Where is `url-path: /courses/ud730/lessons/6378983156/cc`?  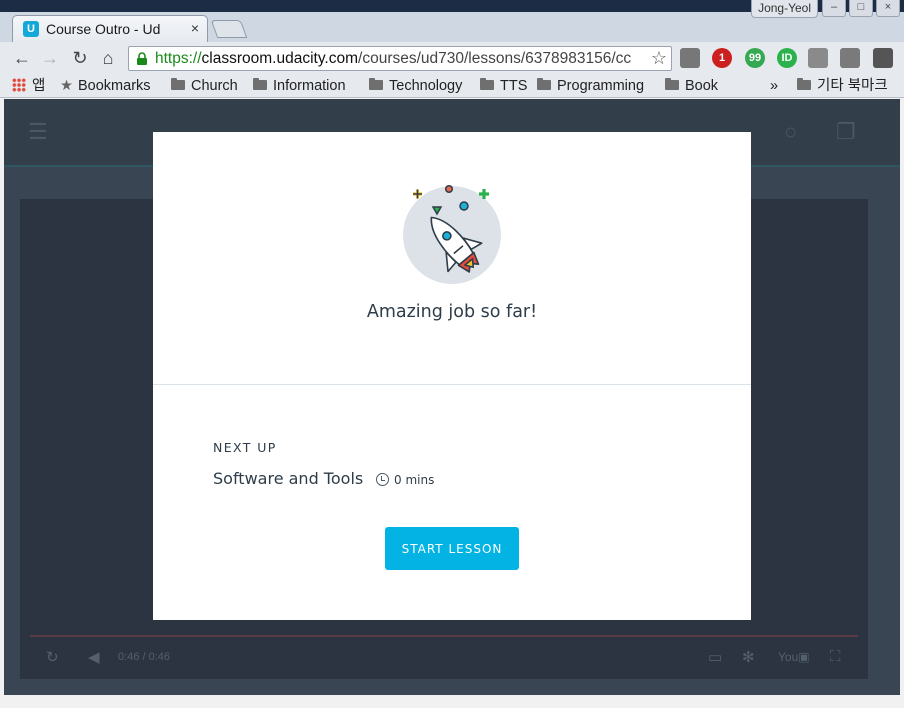
url-path: /courses/ud730/lessons/6378983156/cc is located at coordinates (495, 58).